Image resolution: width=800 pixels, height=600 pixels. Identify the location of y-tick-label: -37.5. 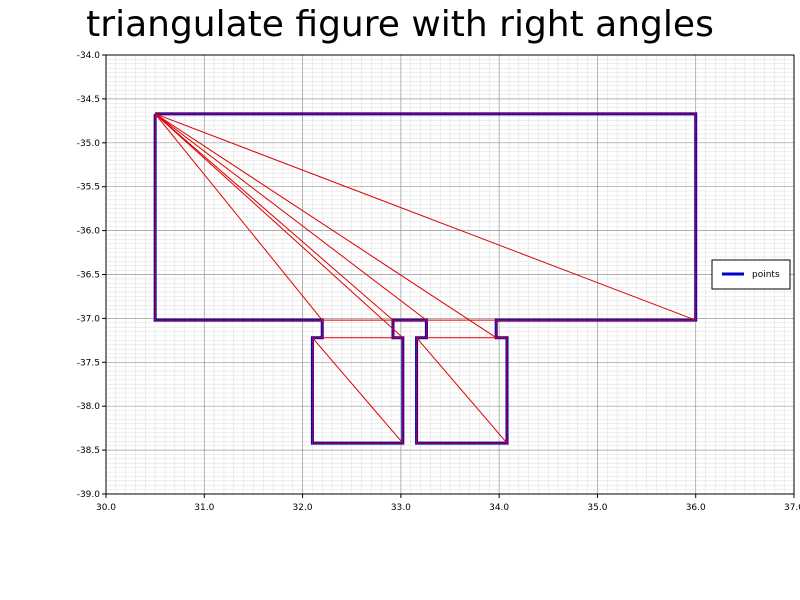
(88, 363).